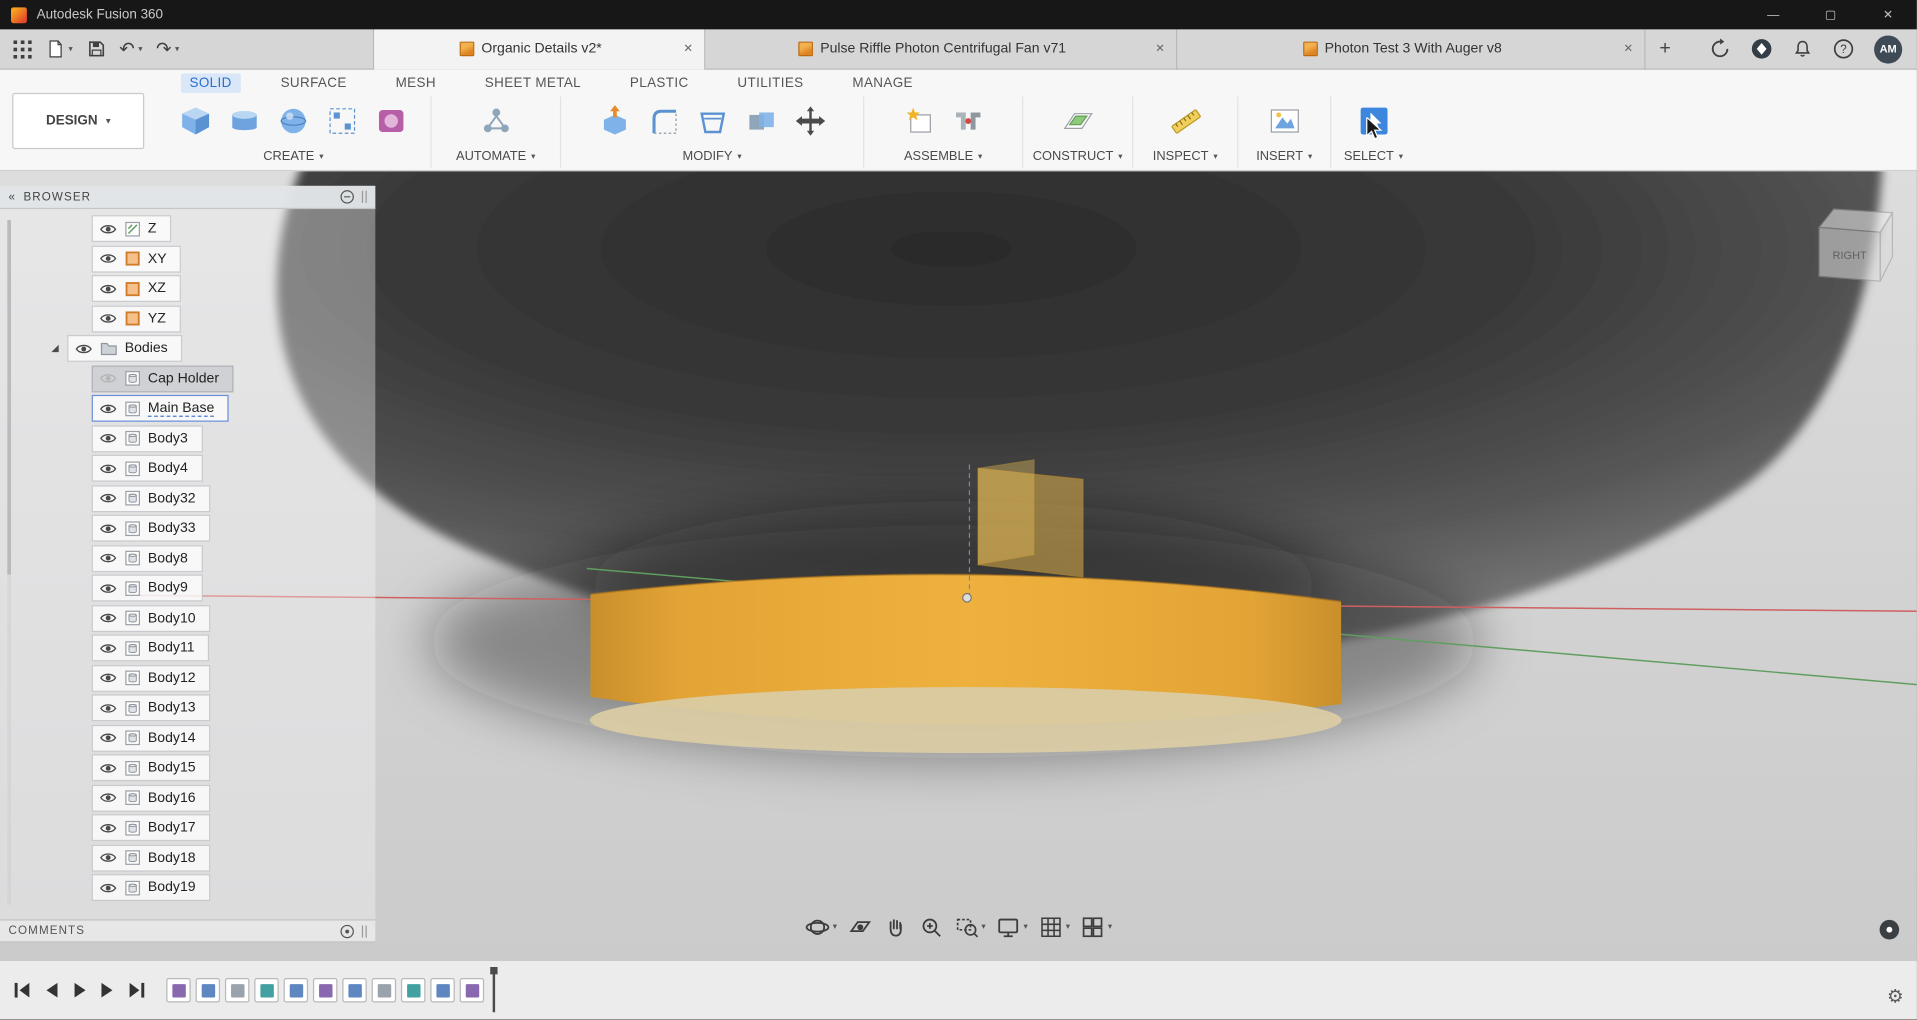 The width and height of the screenshot is (1917, 1020). What do you see at coordinates (147, 588) in the screenshot?
I see `browser-item-body9: Body9` at bounding box center [147, 588].